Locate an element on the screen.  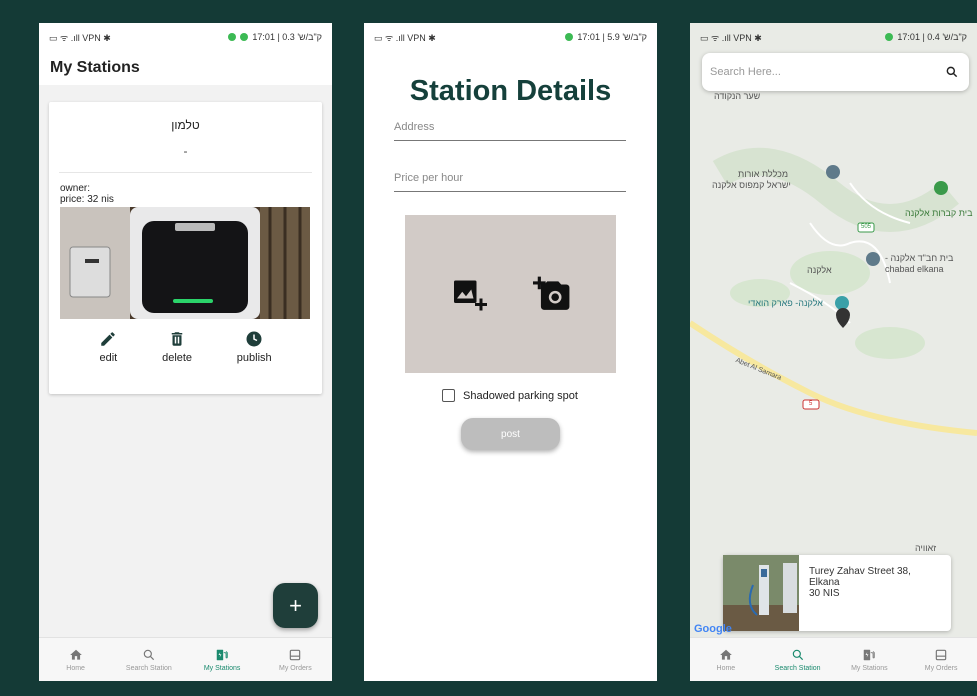
station-photo is located at coordinates (185, 263).